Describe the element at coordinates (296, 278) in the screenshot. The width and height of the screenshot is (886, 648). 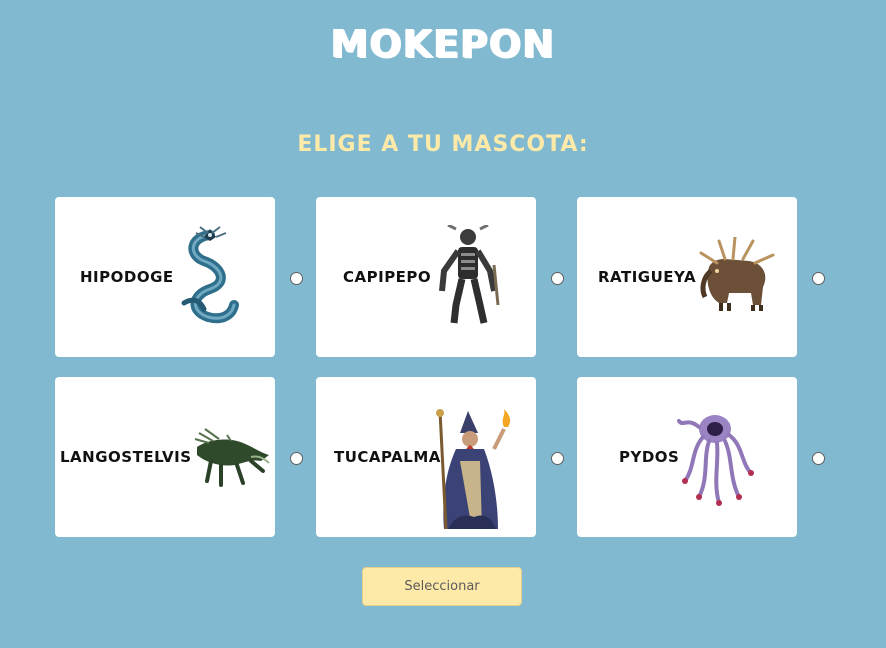
I see `pet-radio-hipodoge` at that location.